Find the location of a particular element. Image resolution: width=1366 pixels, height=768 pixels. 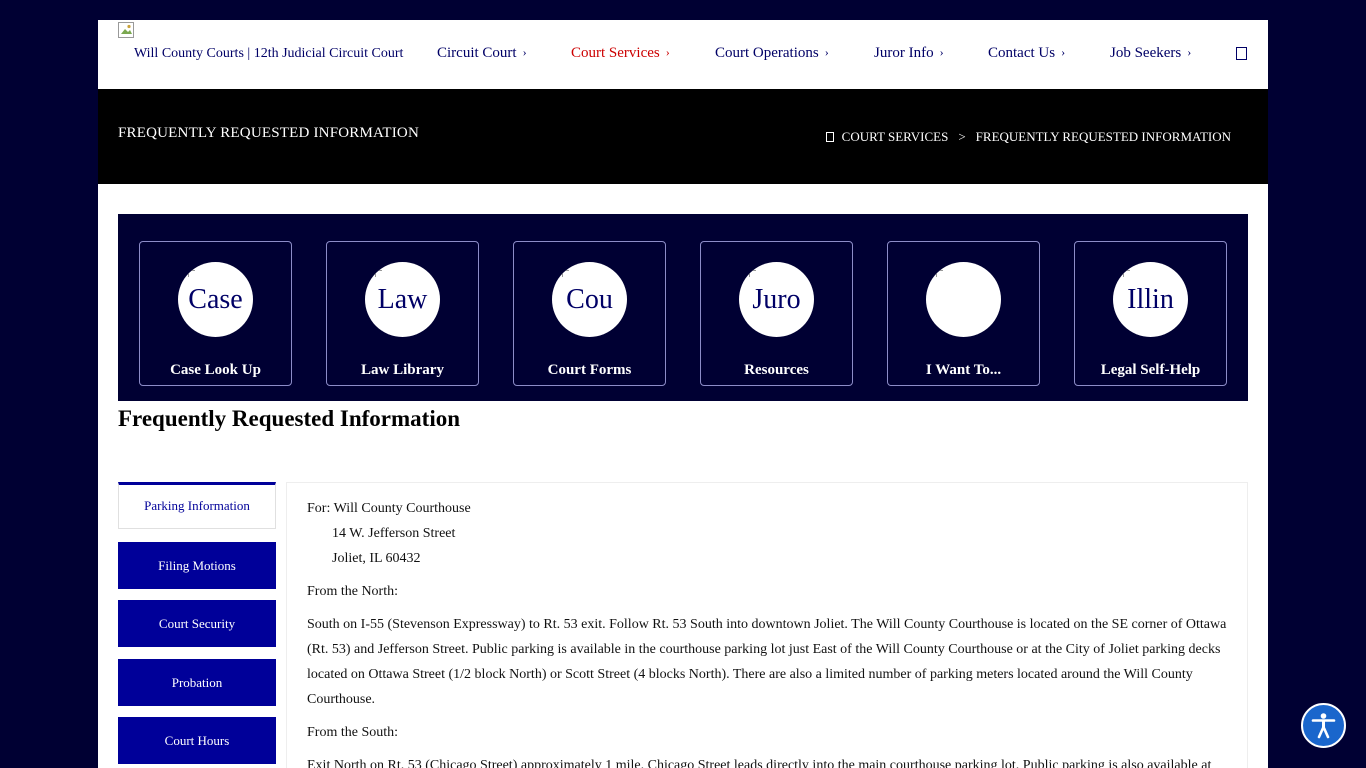

image-alt-text: Illin is located at coordinates (1150, 299).